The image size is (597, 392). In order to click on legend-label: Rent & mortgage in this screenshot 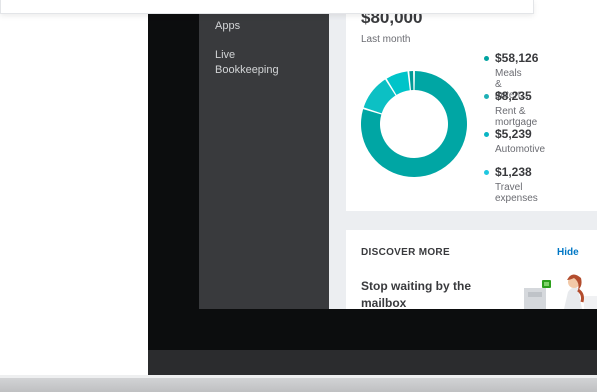, I will do `click(516, 117)`.